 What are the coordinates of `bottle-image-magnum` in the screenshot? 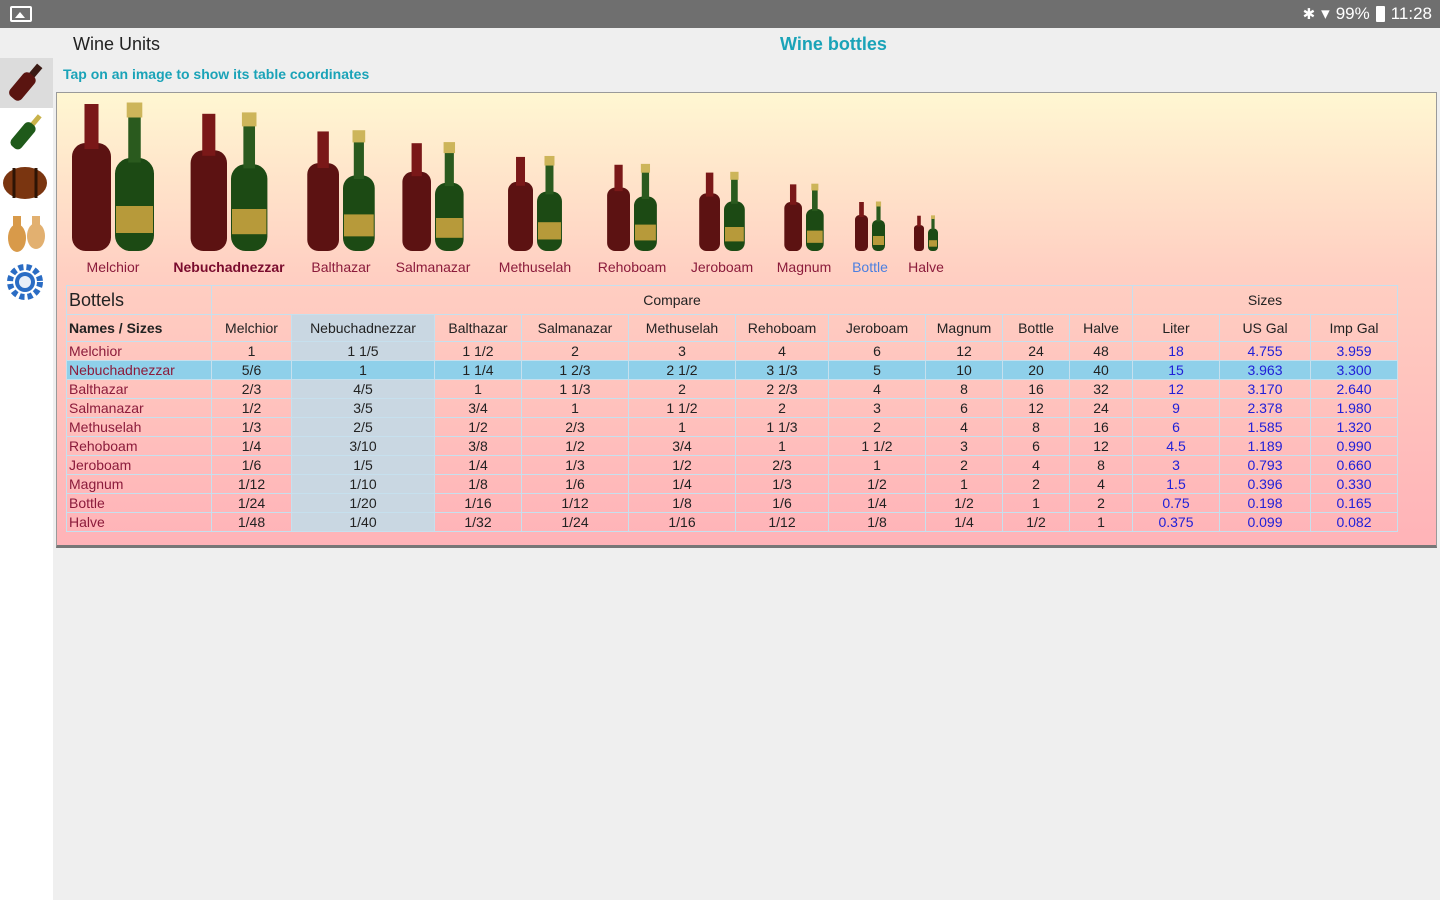 It's located at (804, 217).